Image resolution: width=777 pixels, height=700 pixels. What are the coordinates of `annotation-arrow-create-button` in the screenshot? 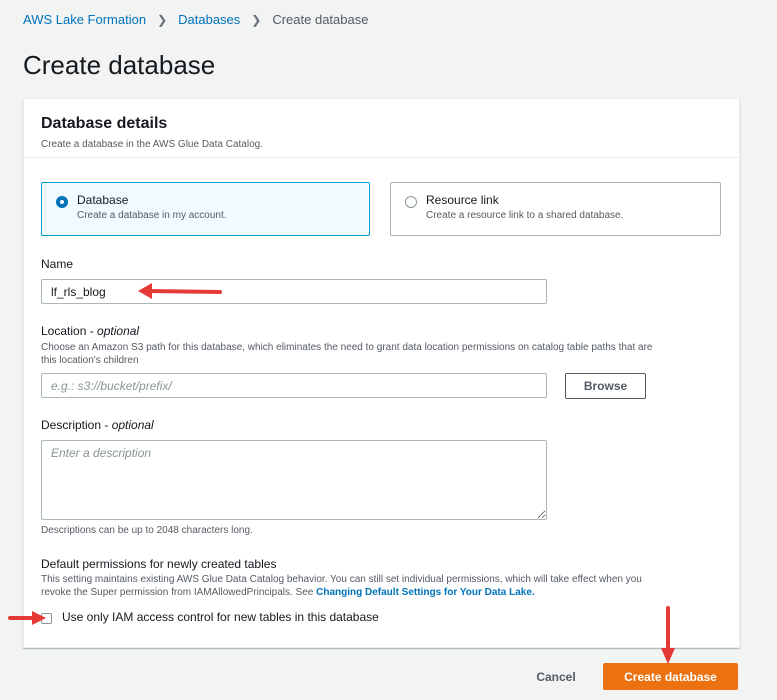 It's located at (668, 635).